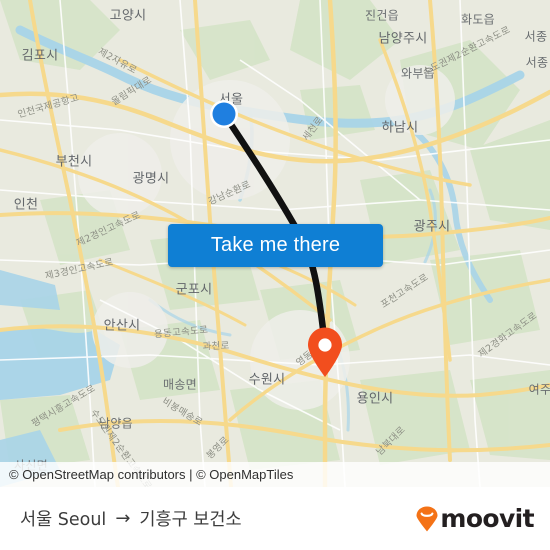 Image resolution: width=550 pixels, height=550 pixels. What do you see at coordinates (325, 352) in the screenshot?
I see `destination-marker-pin` at bounding box center [325, 352].